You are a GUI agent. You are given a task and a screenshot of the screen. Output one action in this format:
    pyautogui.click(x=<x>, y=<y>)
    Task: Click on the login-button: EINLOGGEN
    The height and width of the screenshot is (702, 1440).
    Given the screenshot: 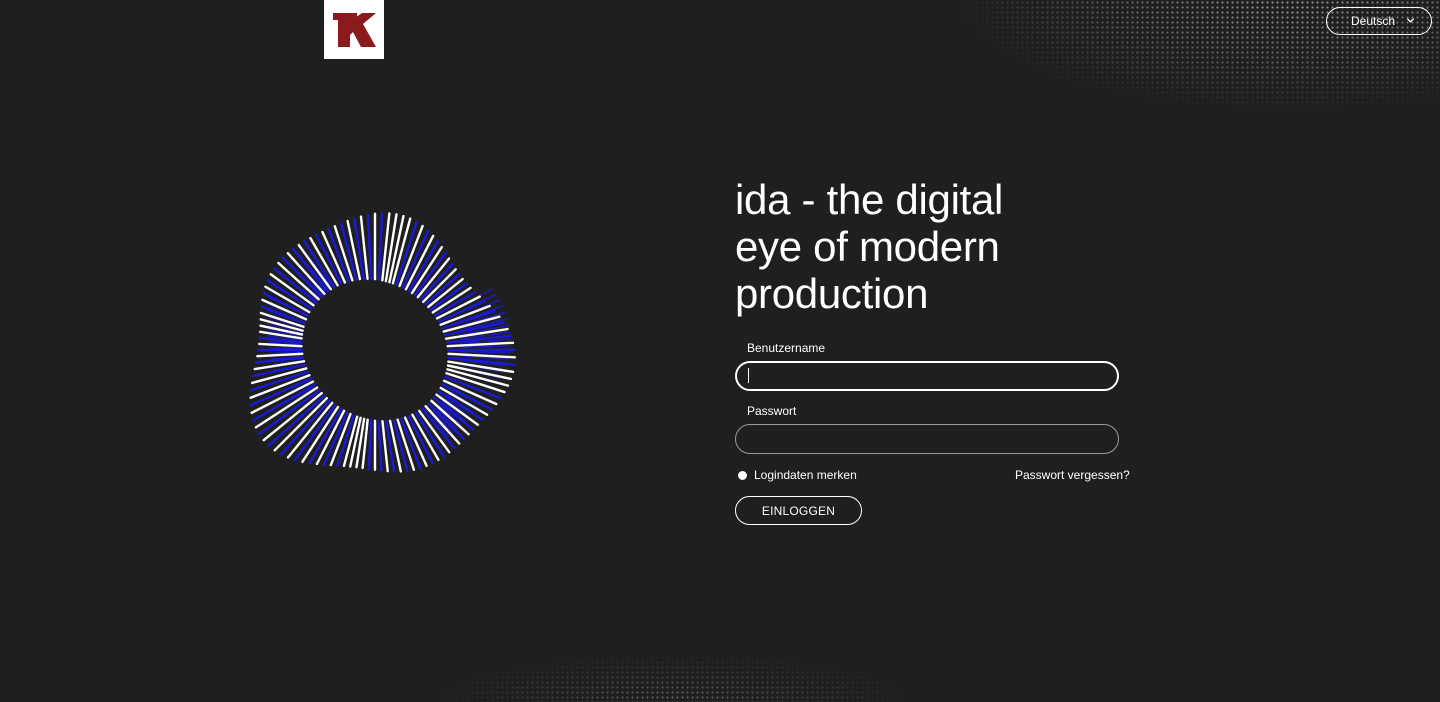 What is the action you would take?
    pyautogui.click(x=798, y=510)
    